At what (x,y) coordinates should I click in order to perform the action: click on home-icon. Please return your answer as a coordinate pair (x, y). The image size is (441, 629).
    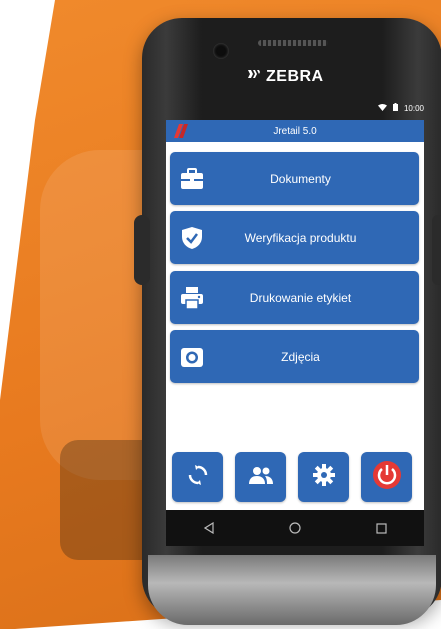
    Looking at the image, I should click on (295, 528).